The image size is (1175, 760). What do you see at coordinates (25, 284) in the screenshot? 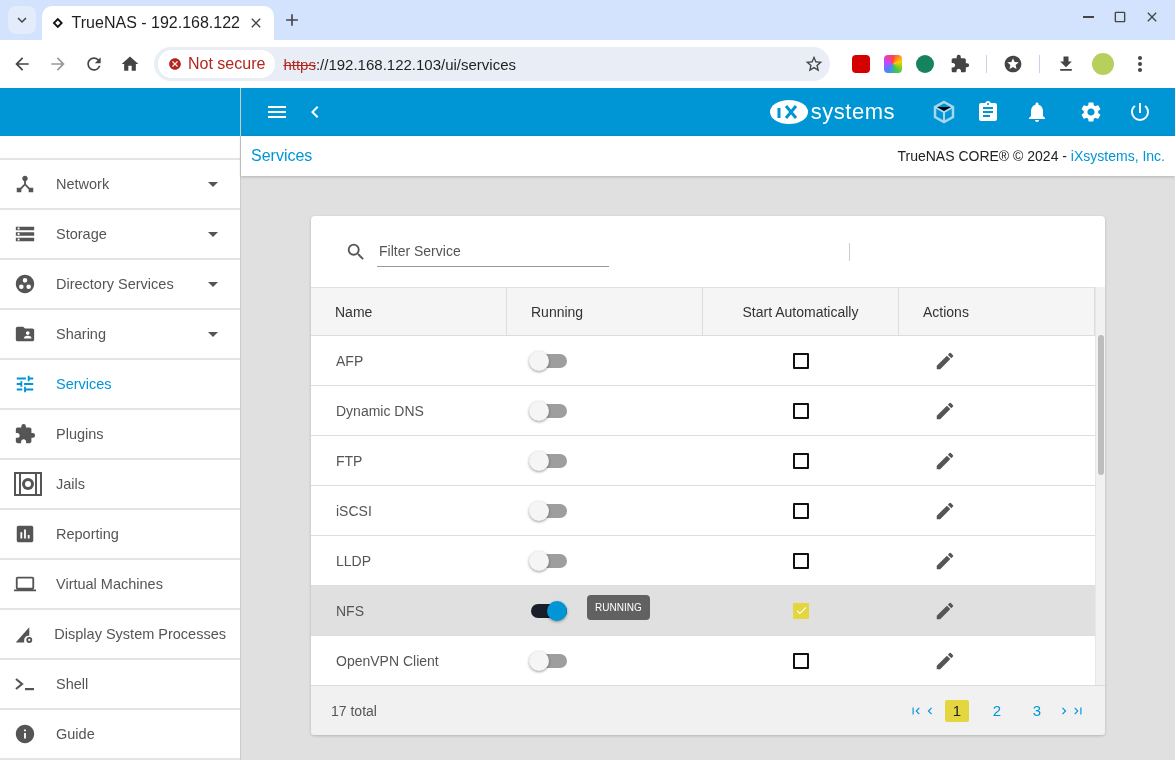
I see `circles-icon` at bounding box center [25, 284].